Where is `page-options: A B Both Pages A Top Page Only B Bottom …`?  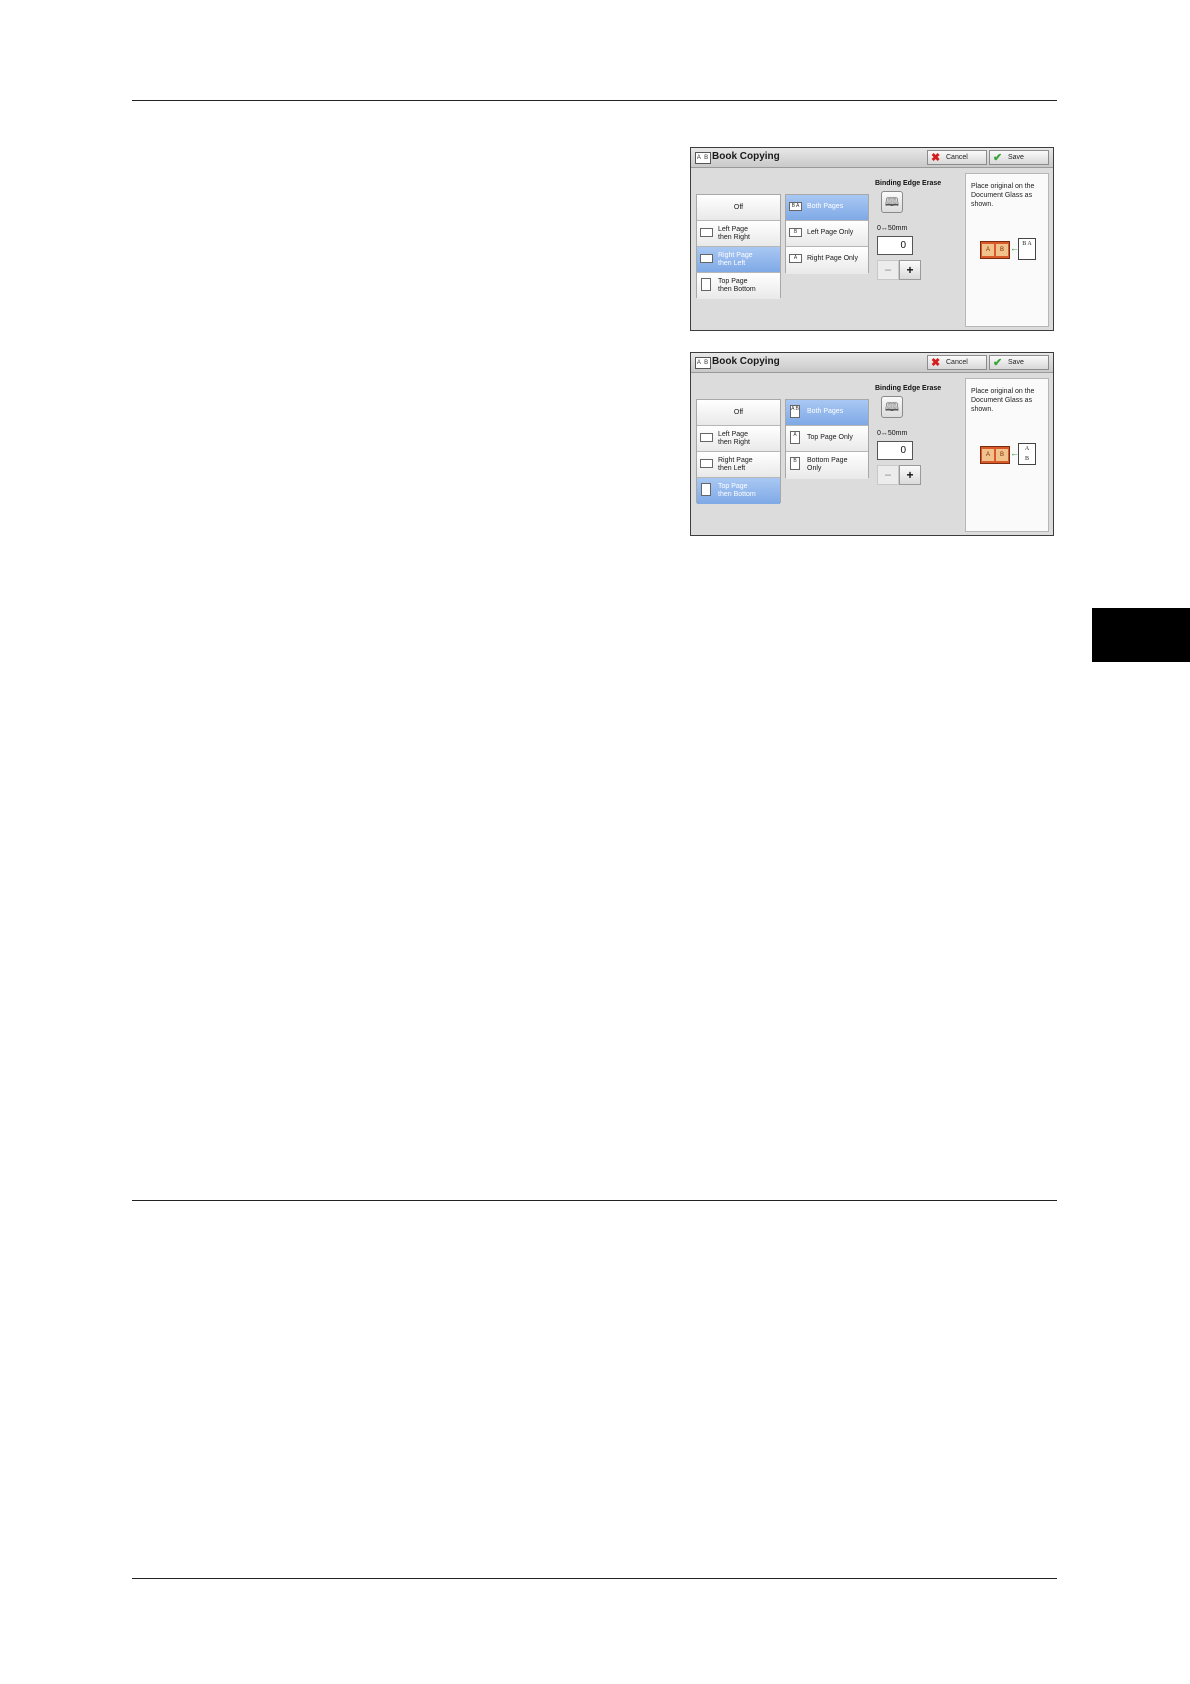
page-options: A B Both Pages A Top Page Only B Bottom … is located at coordinates (827, 439).